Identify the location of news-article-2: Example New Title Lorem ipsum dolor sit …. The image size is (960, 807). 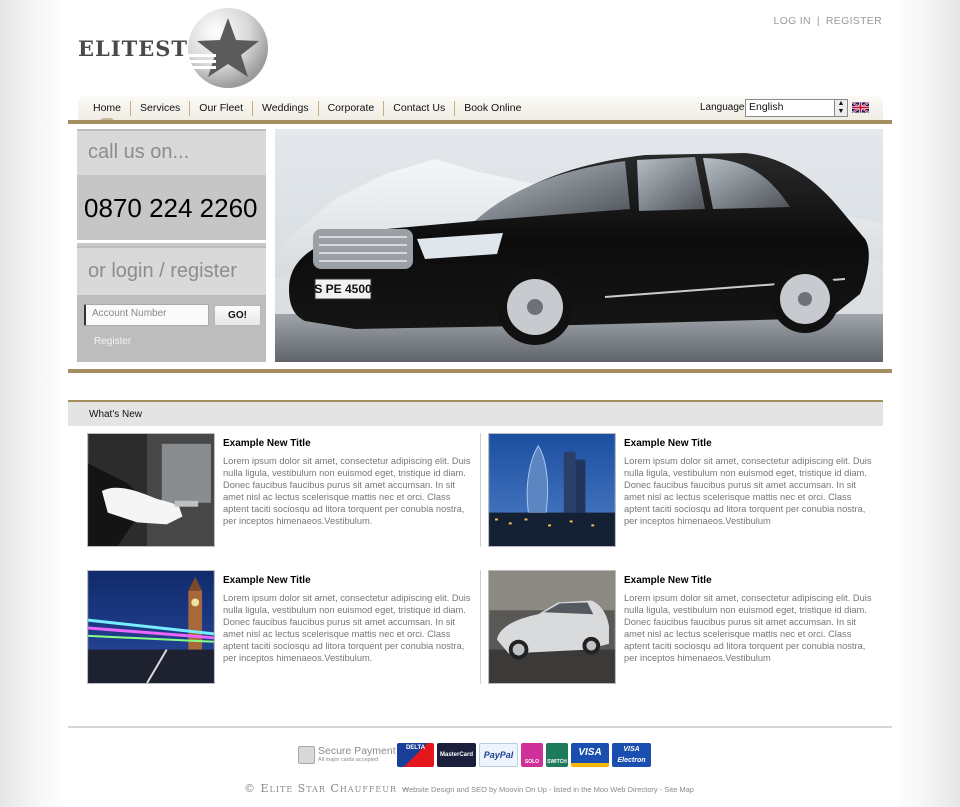
(688, 490).